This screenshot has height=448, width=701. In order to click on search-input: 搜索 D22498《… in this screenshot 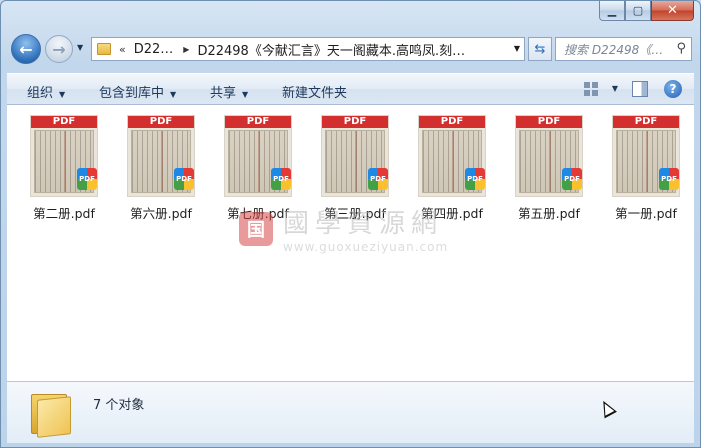, I will do `click(616, 49)`.